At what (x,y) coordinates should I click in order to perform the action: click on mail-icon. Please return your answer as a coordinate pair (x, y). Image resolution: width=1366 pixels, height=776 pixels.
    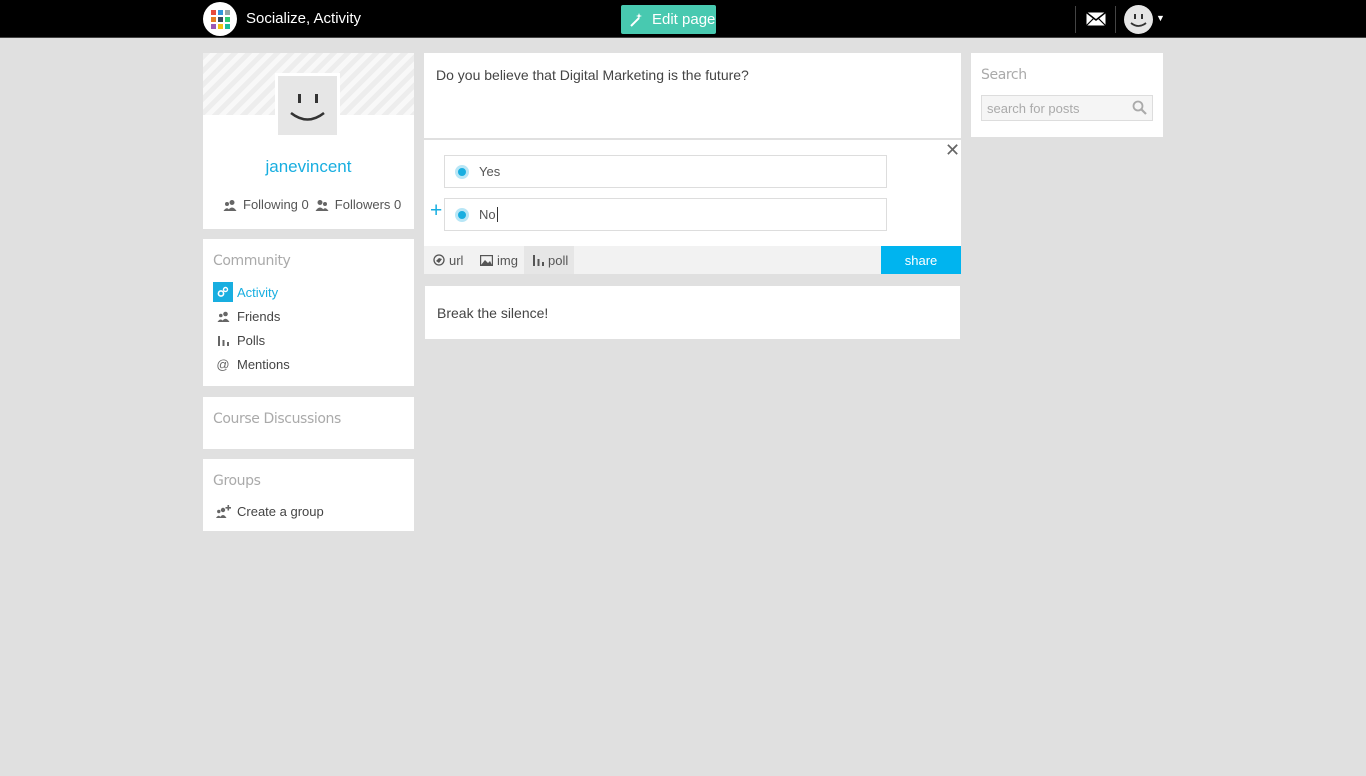
    Looking at the image, I should click on (1096, 19).